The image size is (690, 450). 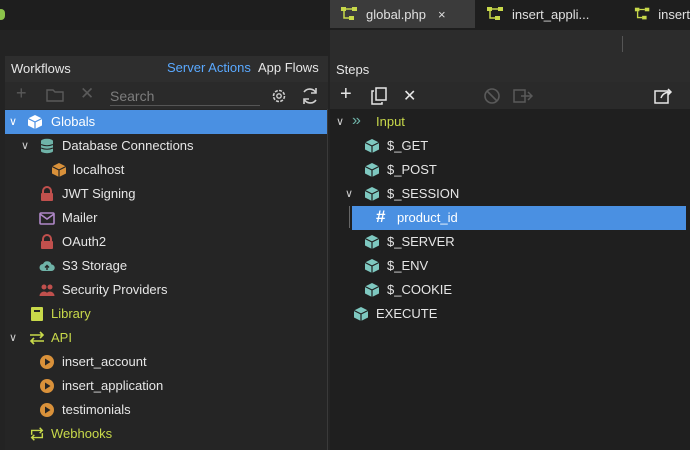 What do you see at coordinates (41, 68) in the screenshot?
I see `workflows-title: Workflows` at bounding box center [41, 68].